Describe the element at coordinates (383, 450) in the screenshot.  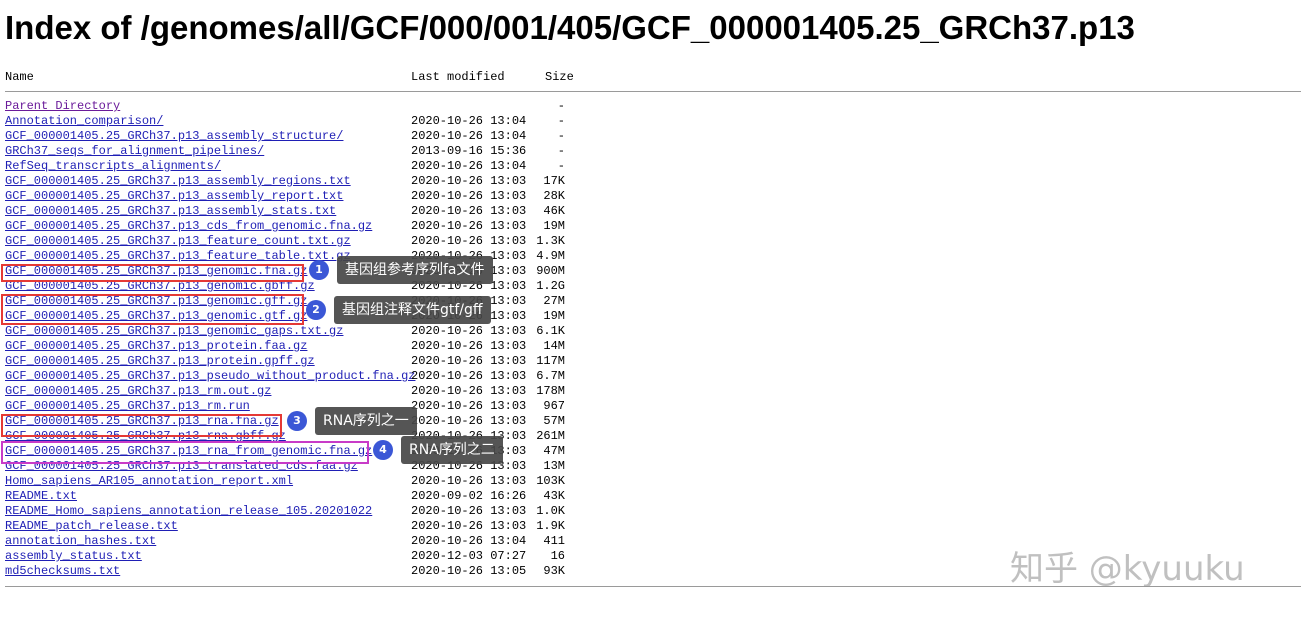
I see `annotation-badge-4: 4` at that location.